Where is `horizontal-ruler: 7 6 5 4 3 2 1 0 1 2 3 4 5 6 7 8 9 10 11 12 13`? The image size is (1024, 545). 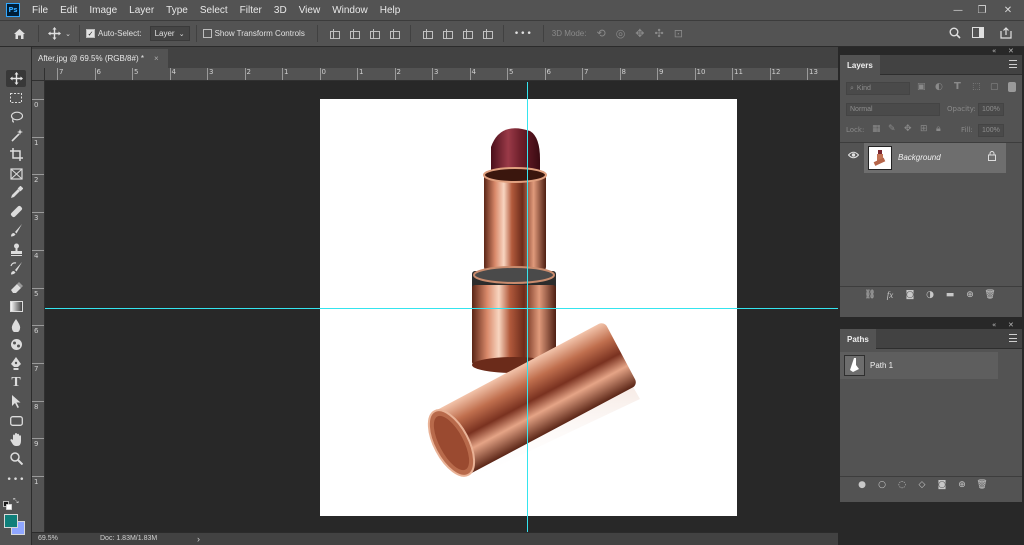 horizontal-ruler: 7 6 5 4 3 2 1 0 1 2 3 4 5 6 7 8 9 10 11 12 13 is located at coordinates (441, 74).